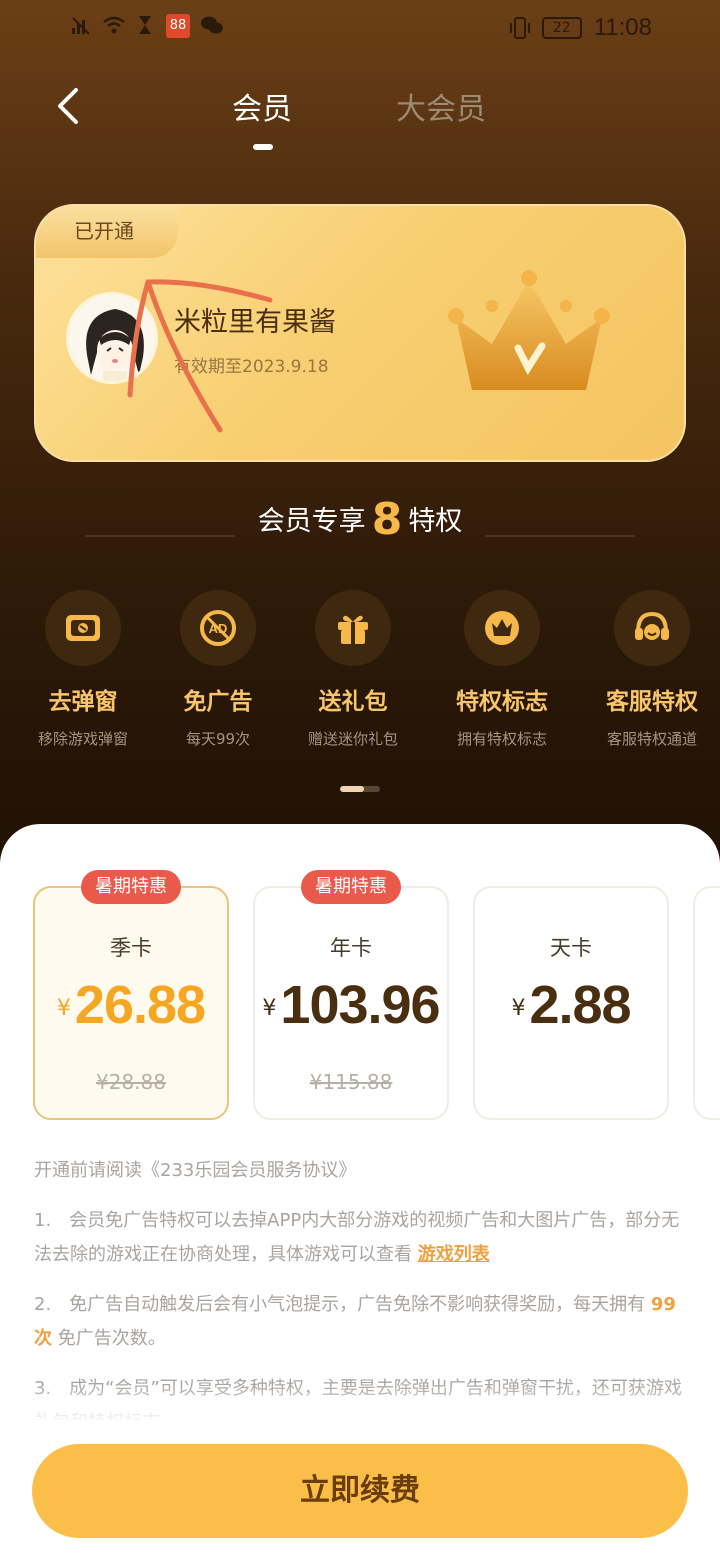  I want to click on agreement-notice: 开通前请阅读《233乐园会员服务协议》, so click(361, 1171).